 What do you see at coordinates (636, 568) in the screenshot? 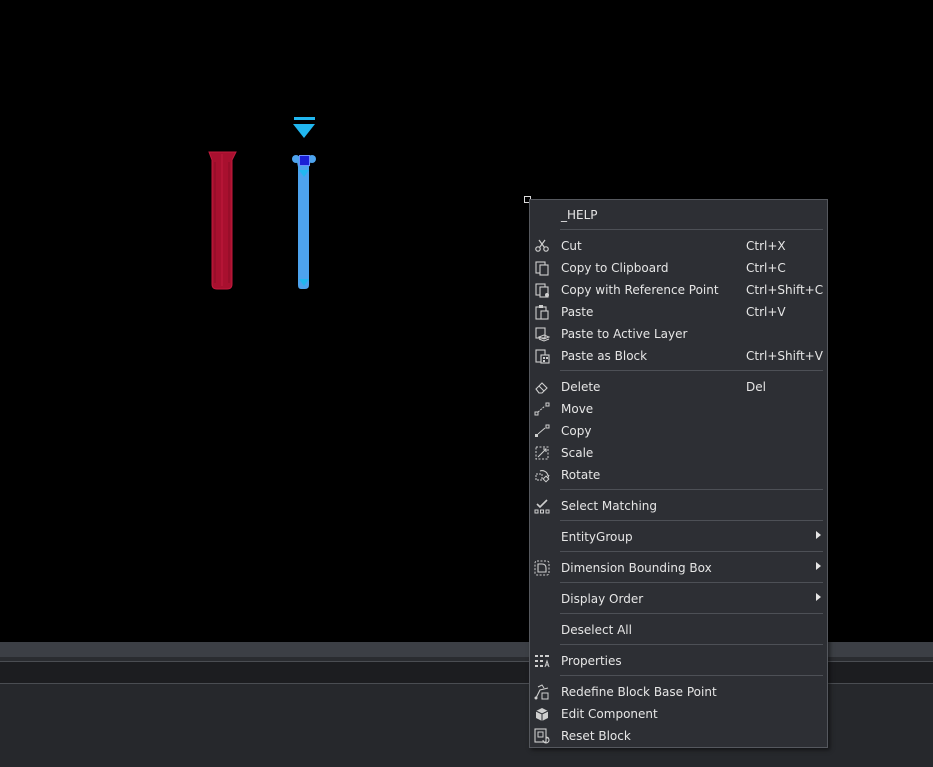
I see `menu-item-label: Dimension Bounding Box` at bounding box center [636, 568].